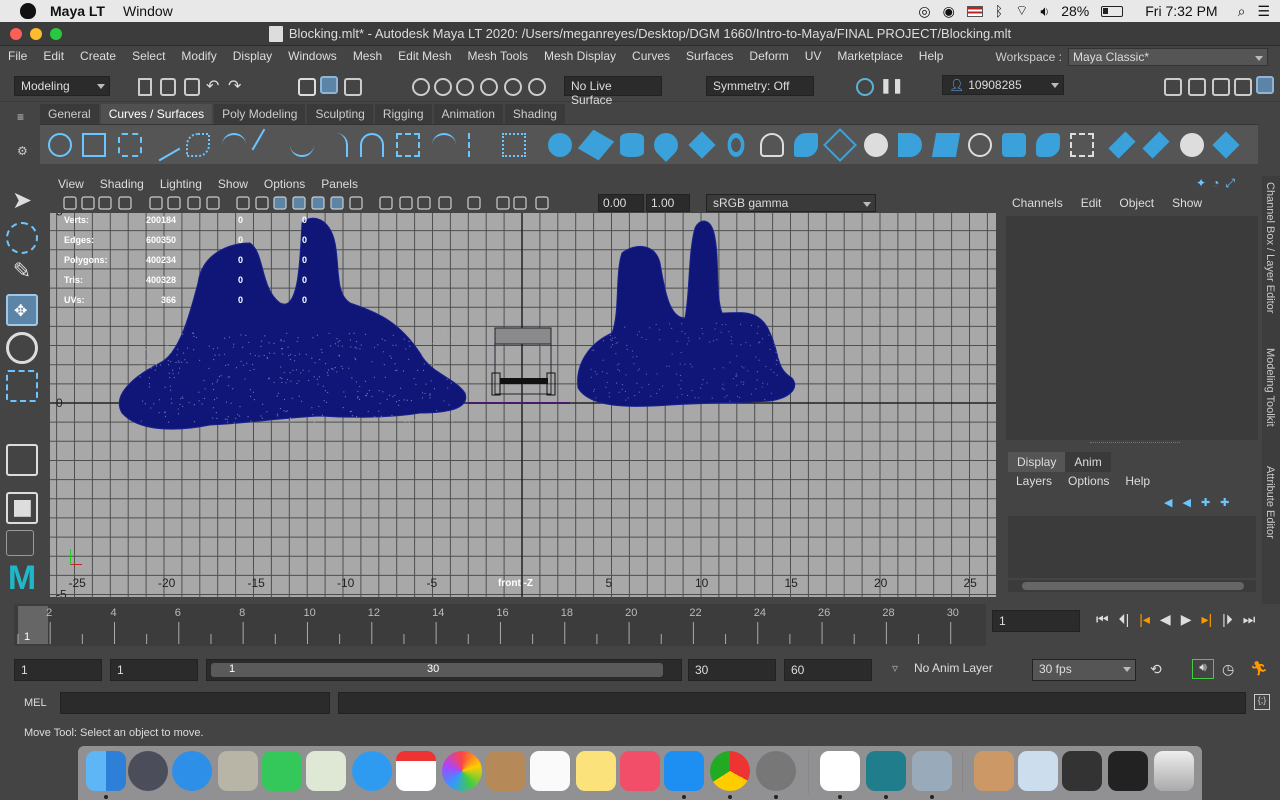 The image size is (1280, 800). What do you see at coordinates (910, 145) in the screenshot?
I see `birail-icon` at bounding box center [910, 145].